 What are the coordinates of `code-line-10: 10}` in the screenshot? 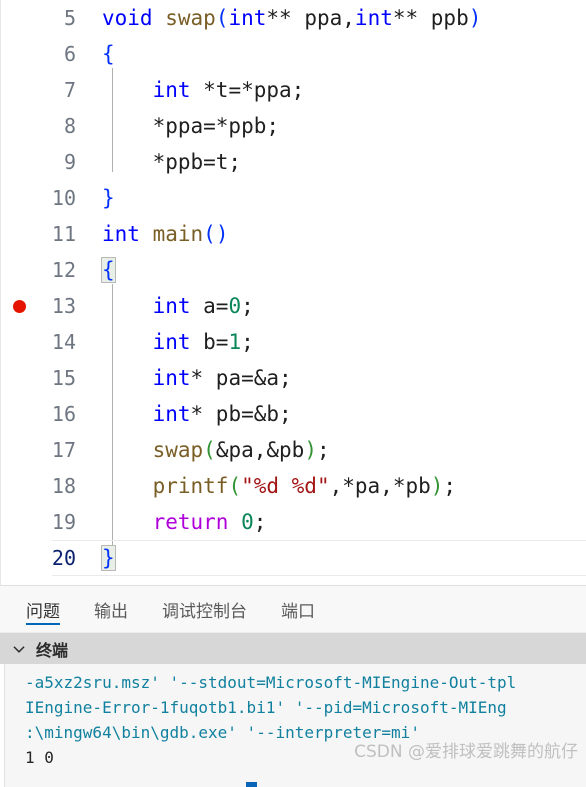 It's located at (293, 198).